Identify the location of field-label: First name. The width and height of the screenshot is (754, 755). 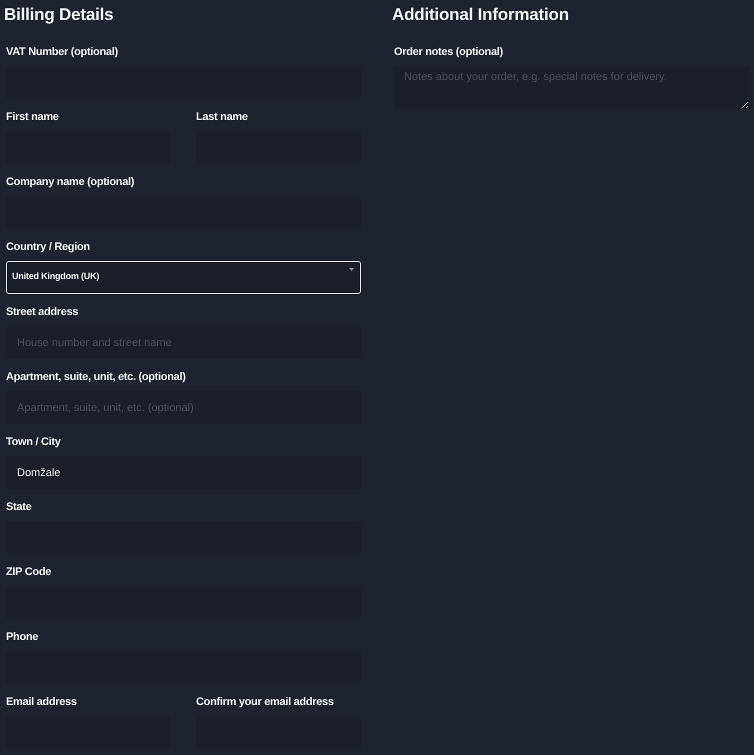
(32, 118).